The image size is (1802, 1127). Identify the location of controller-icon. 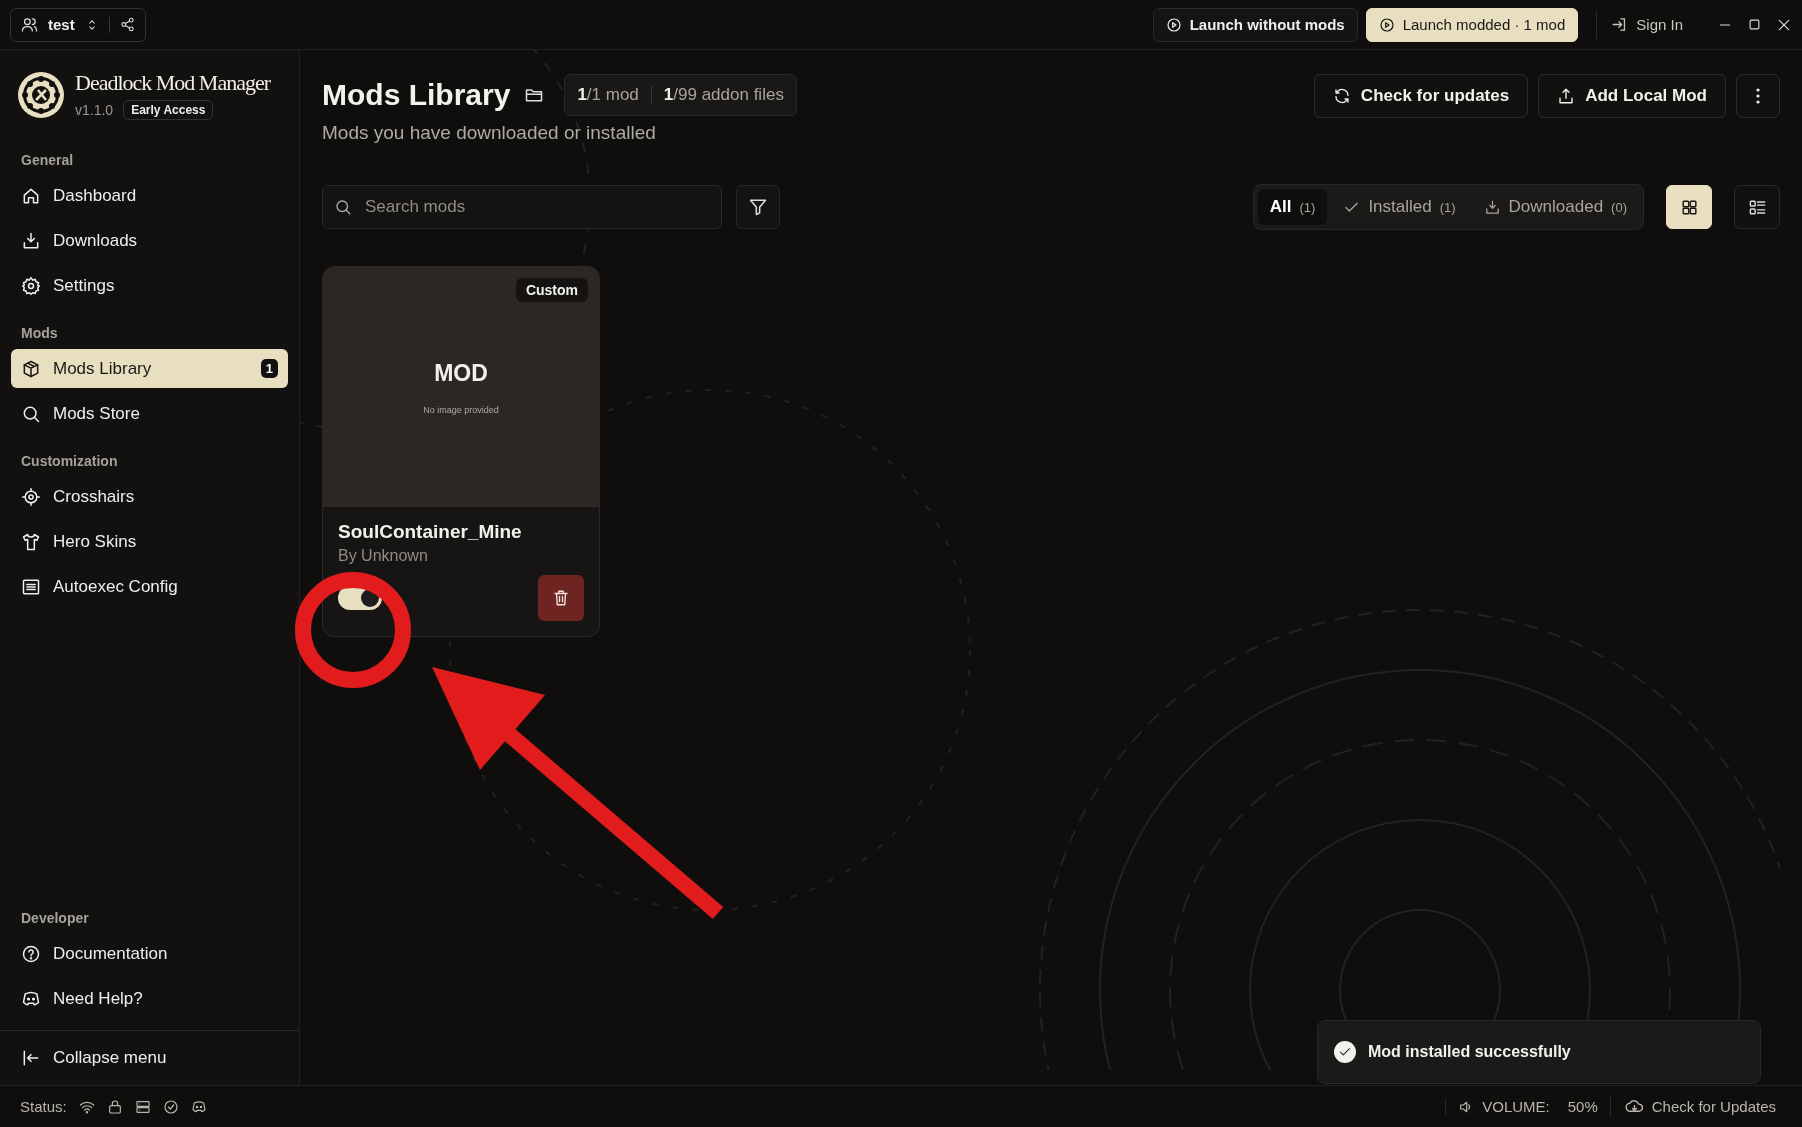
(198, 1106).